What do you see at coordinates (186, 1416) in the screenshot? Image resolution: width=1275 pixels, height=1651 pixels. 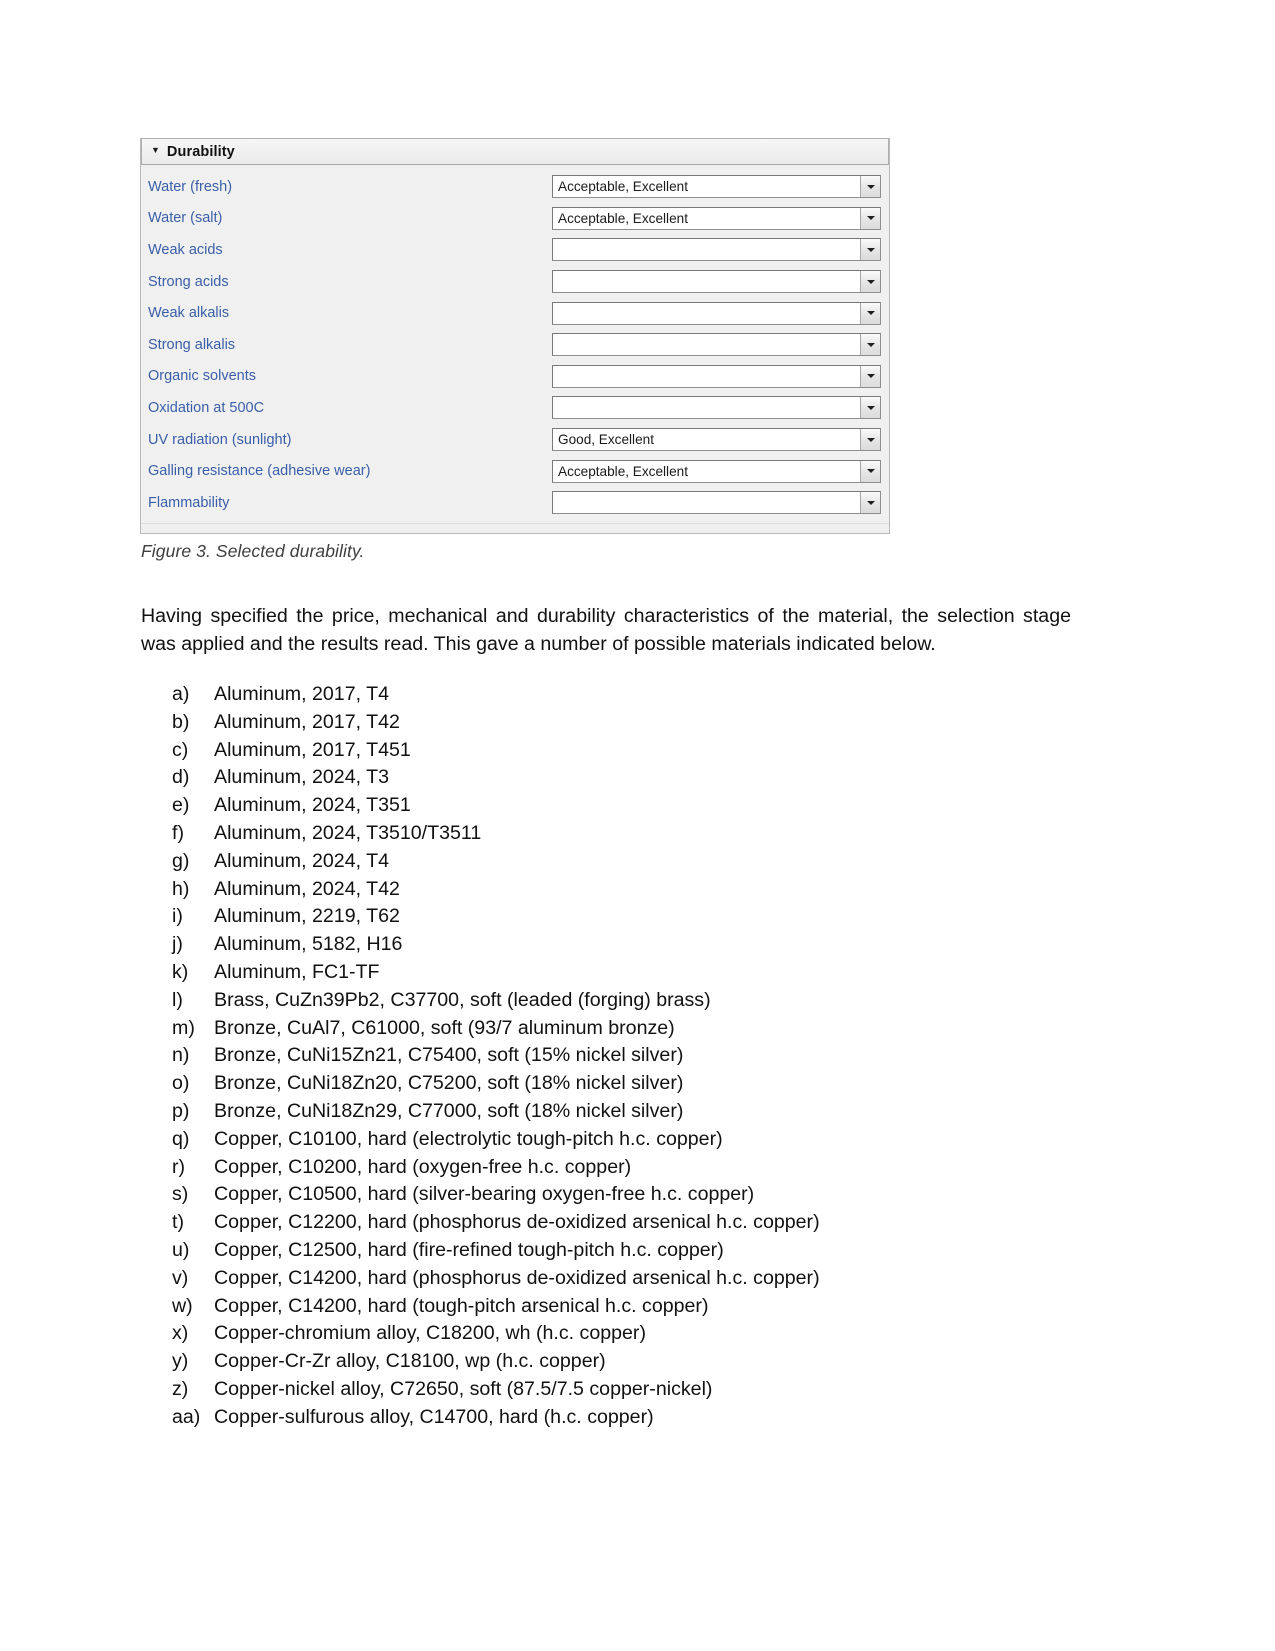 I see `list-marker: aa)` at bounding box center [186, 1416].